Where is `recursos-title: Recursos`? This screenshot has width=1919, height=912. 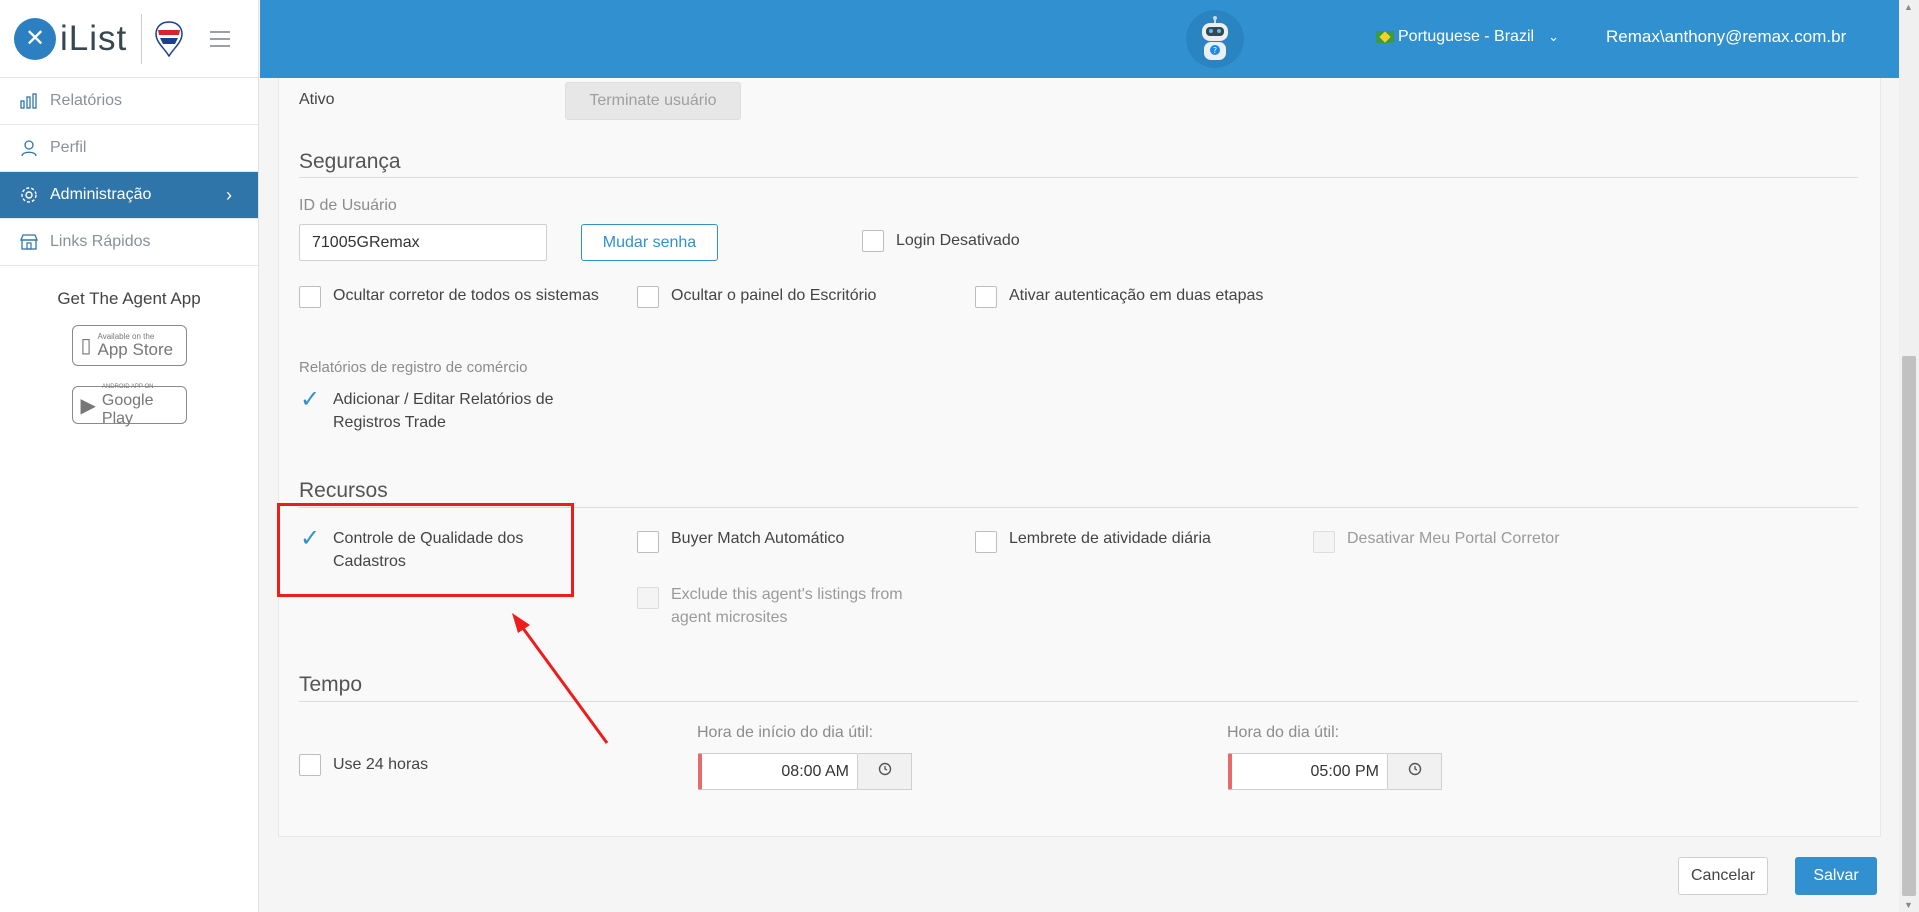 recursos-title: Recursos is located at coordinates (343, 490).